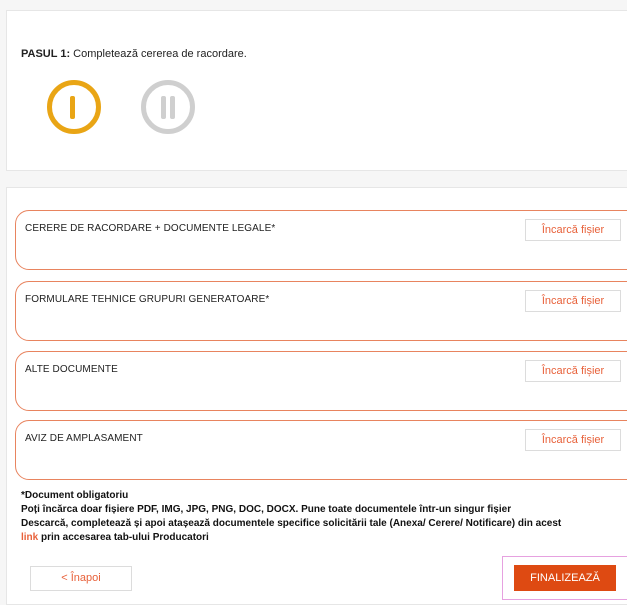 The width and height of the screenshot is (627, 605). I want to click on upload-label: FORMULARE TEHNICE GRUPURI GENERATOARE*, so click(147, 299).